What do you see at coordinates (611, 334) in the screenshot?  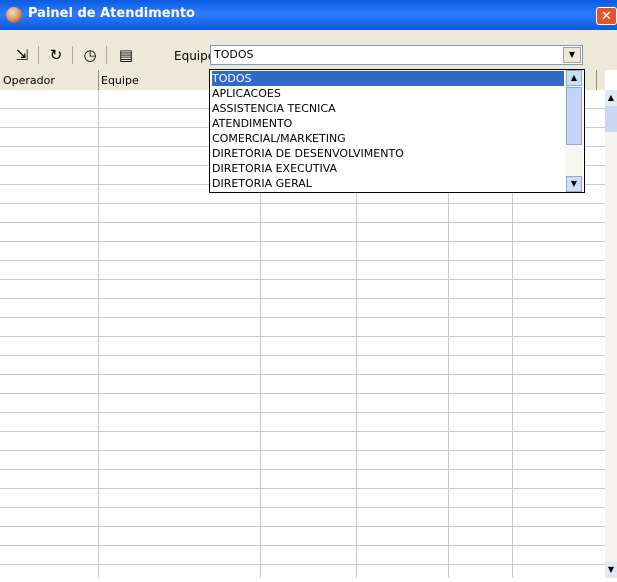 I see `grid-vertical-scrollbar` at bounding box center [611, 334].